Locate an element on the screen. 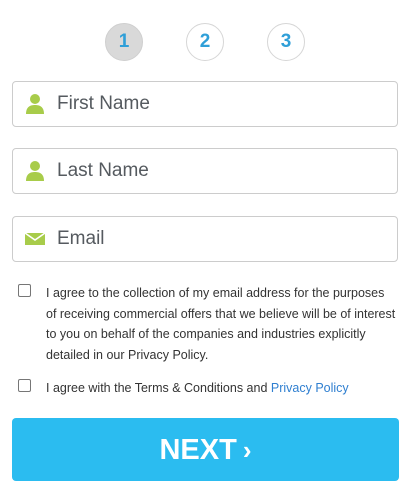  step-indicator: 1 2 3 is located at coordinates (205, 42).